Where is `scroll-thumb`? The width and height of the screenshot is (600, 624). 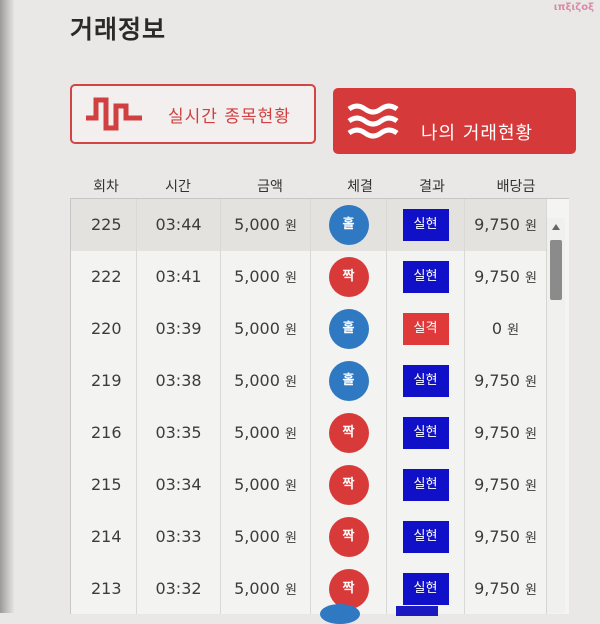 scroll-thumb is located at coordinates (556, 270).